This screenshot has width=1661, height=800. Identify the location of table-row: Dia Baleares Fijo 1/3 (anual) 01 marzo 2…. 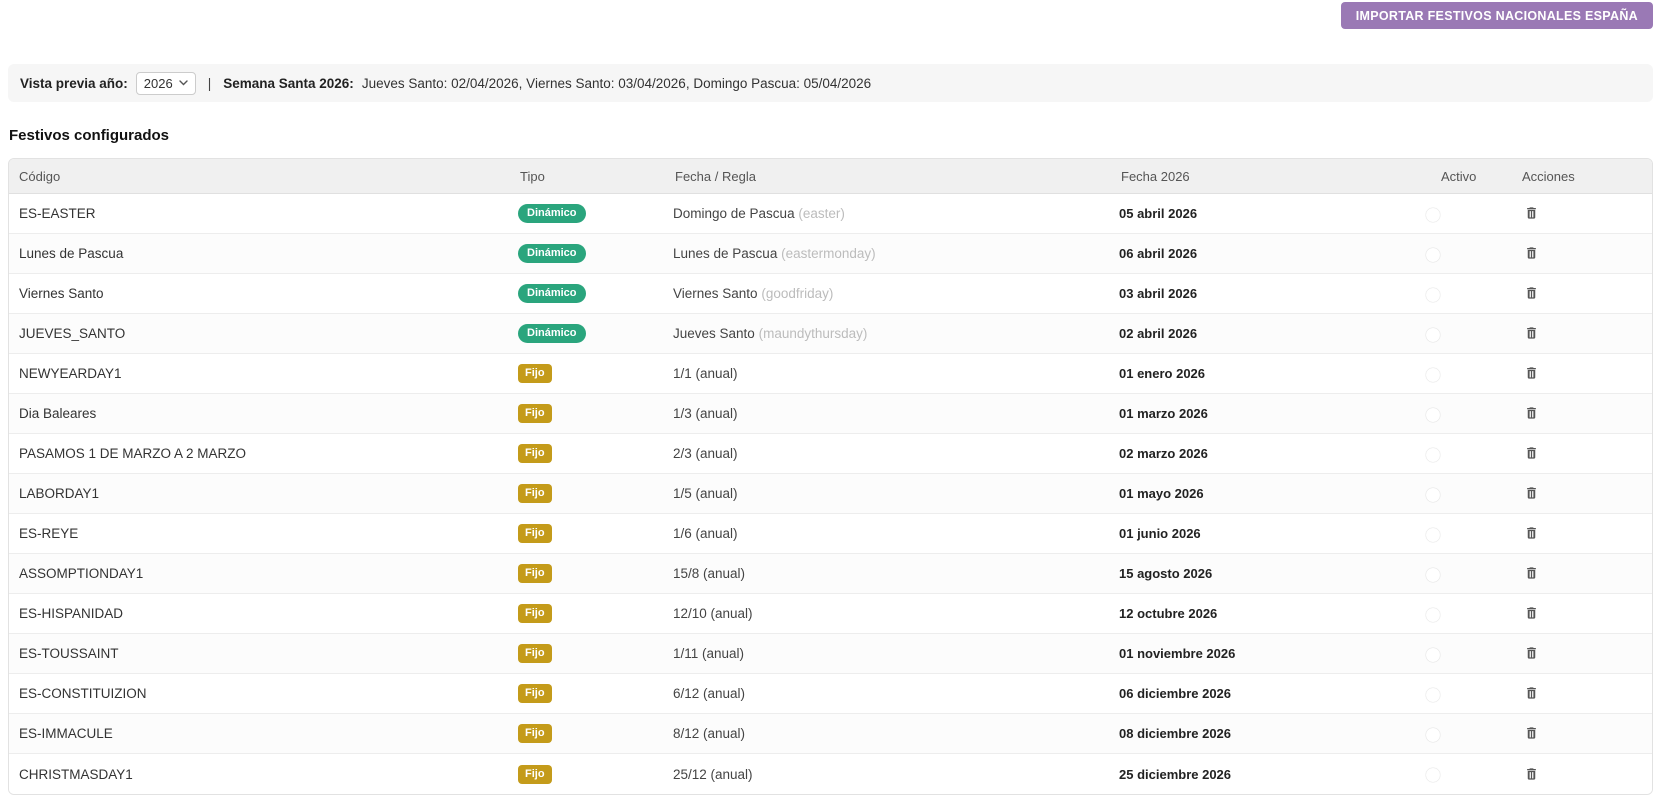
(830, 414).